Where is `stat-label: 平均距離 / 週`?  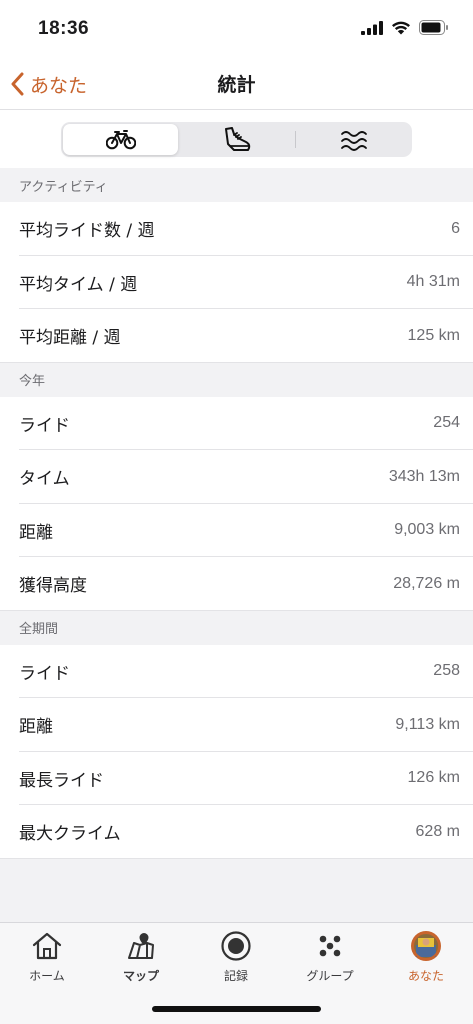
stat-label: 平均距離 / 週 is located at coordinates (70, 338).